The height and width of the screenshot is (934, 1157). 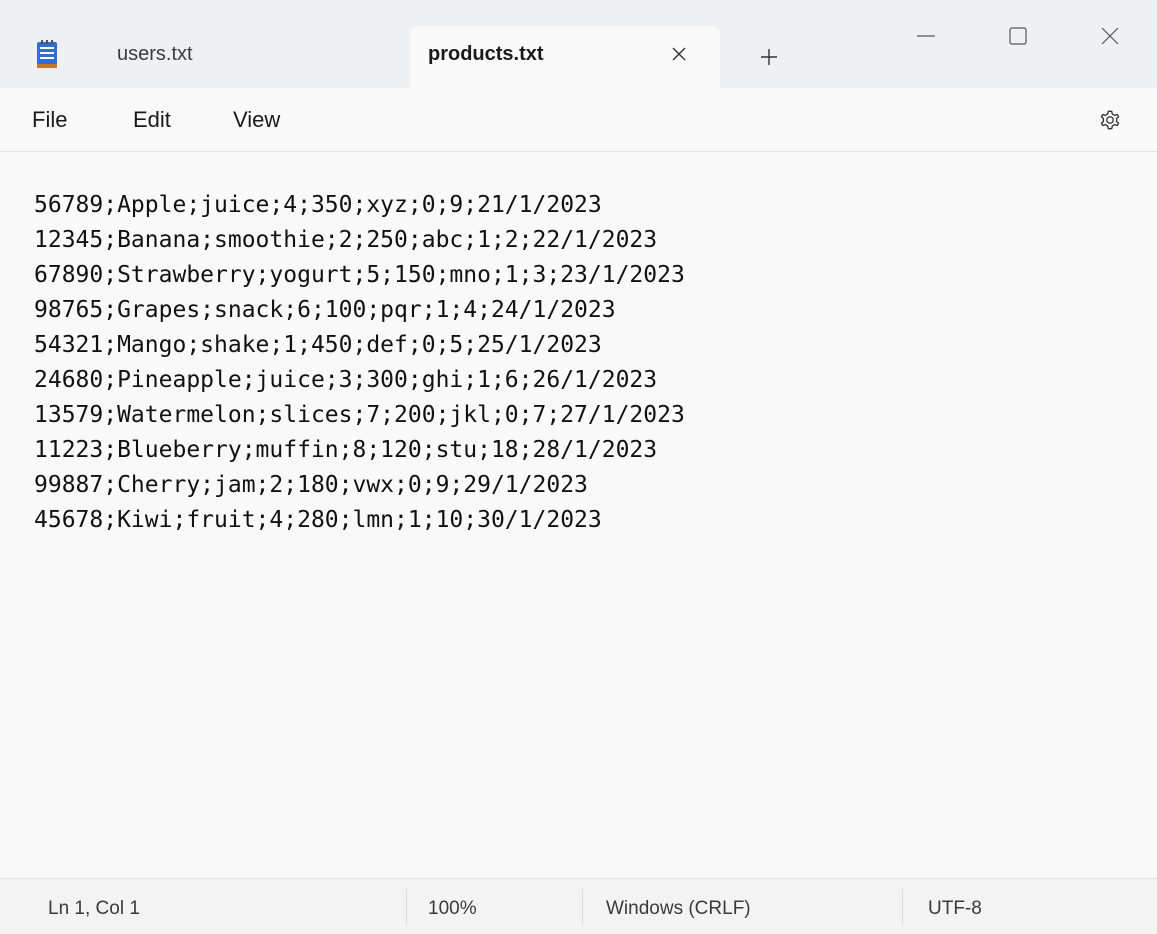 I want to click on gear-icon, so click(x=1110, y=120).